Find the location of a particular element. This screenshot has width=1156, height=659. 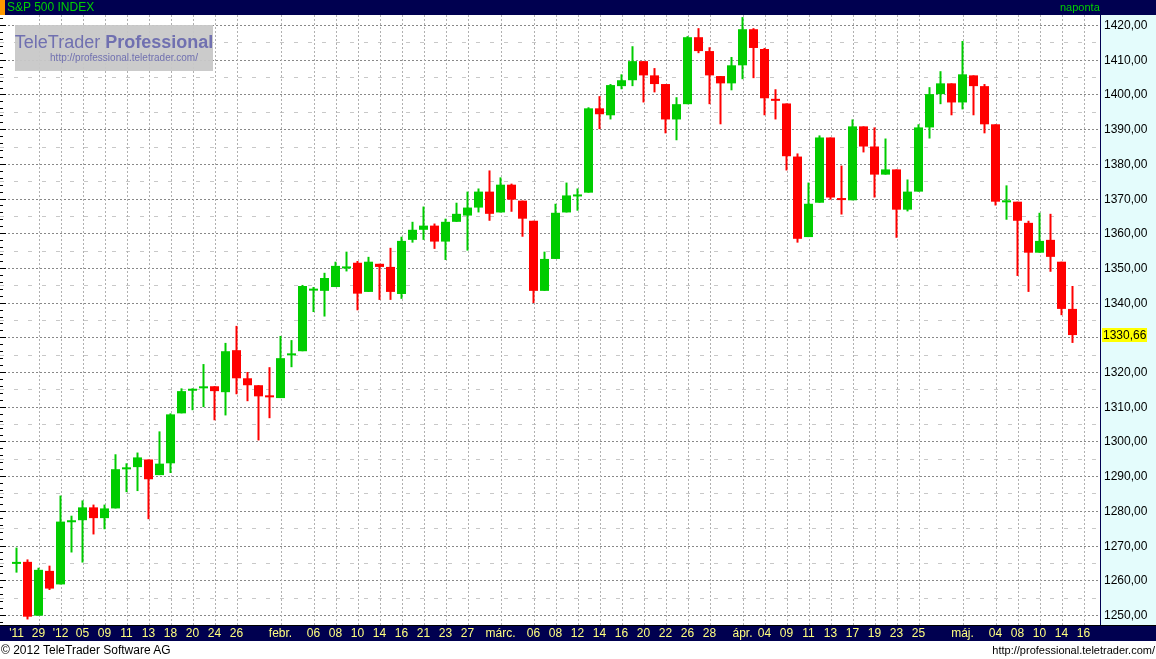

date-label: 26 is located at coordinates (687, 633).